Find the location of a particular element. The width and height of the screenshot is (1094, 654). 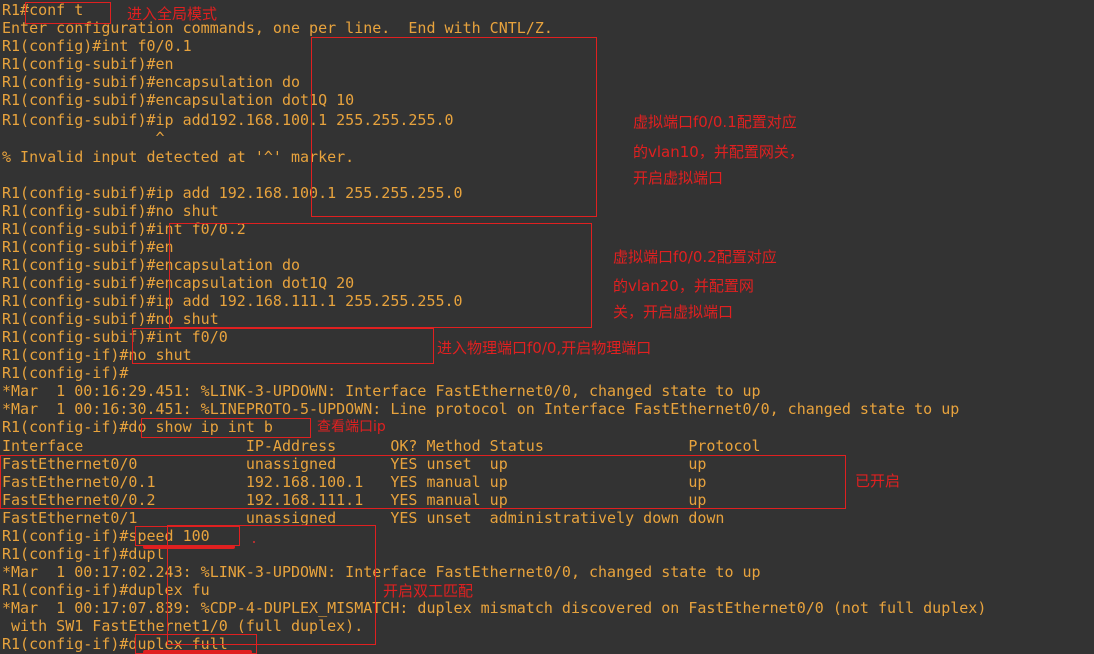

annotation-subif1-line3: 开启虚拟端口 is located at coordinates (678, 178).